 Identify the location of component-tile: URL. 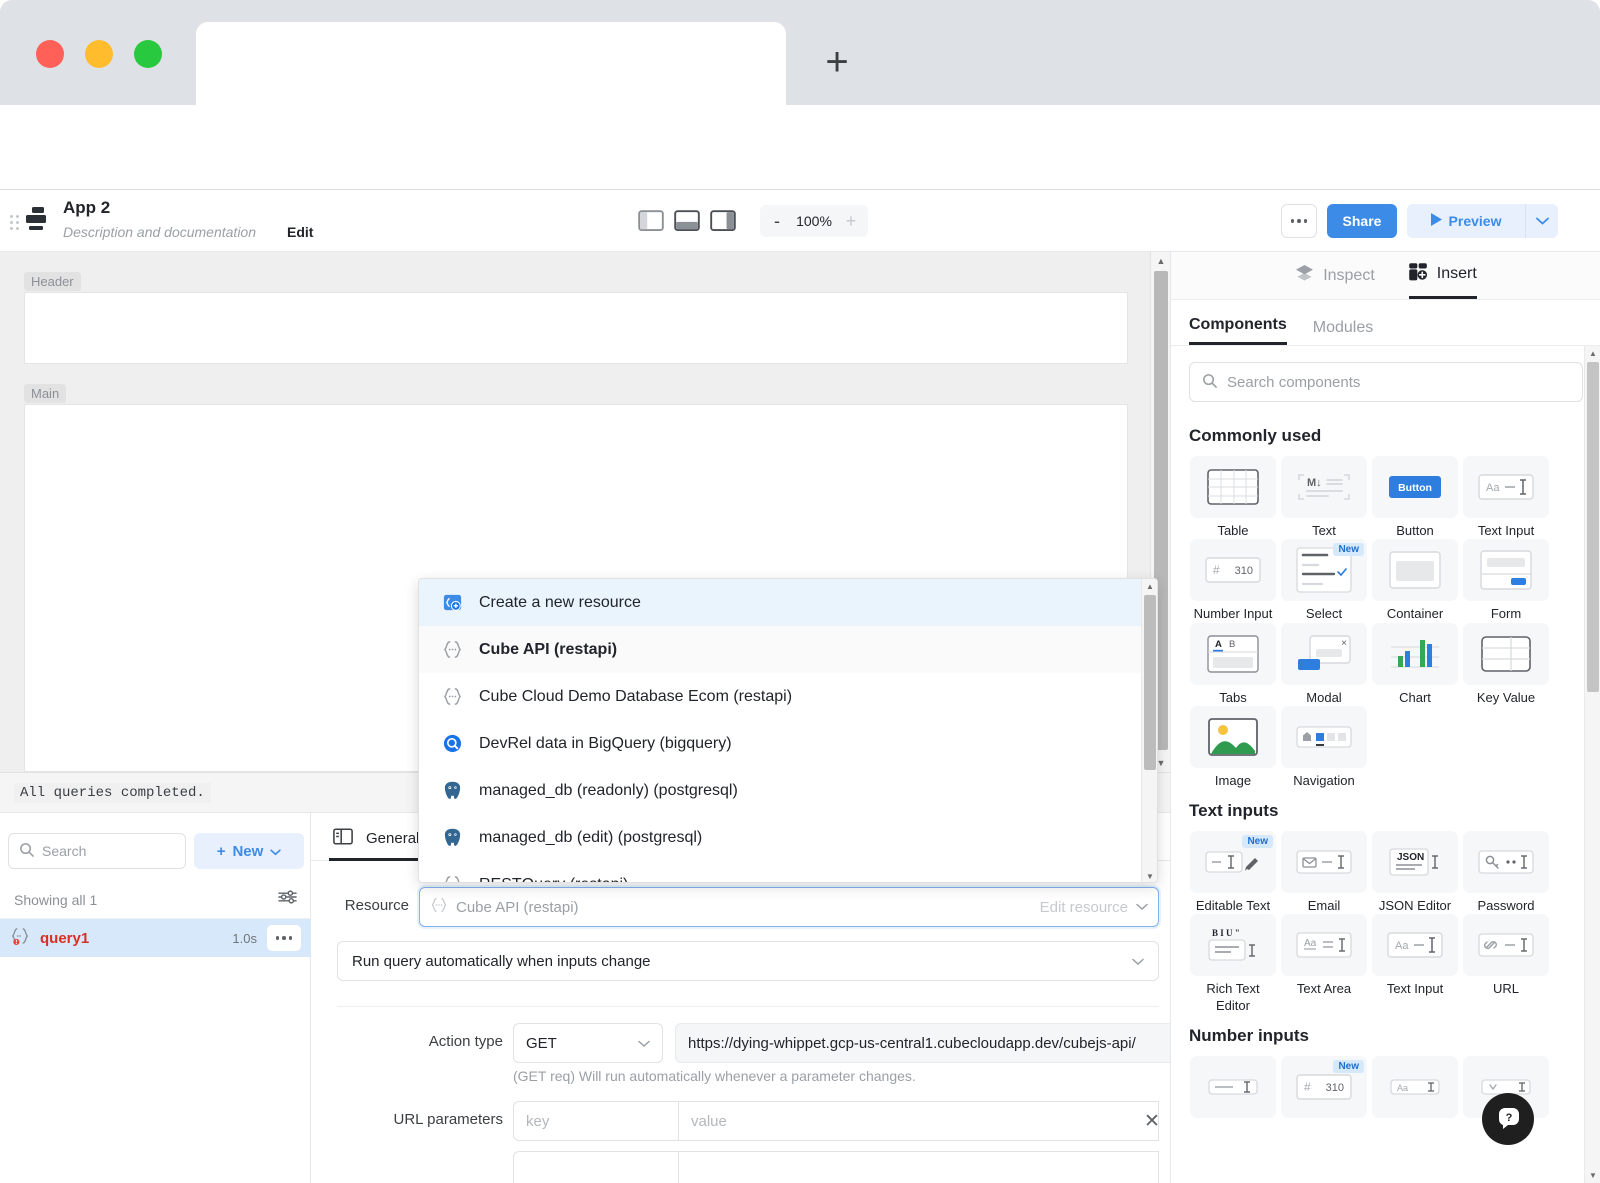
(1506, 964).